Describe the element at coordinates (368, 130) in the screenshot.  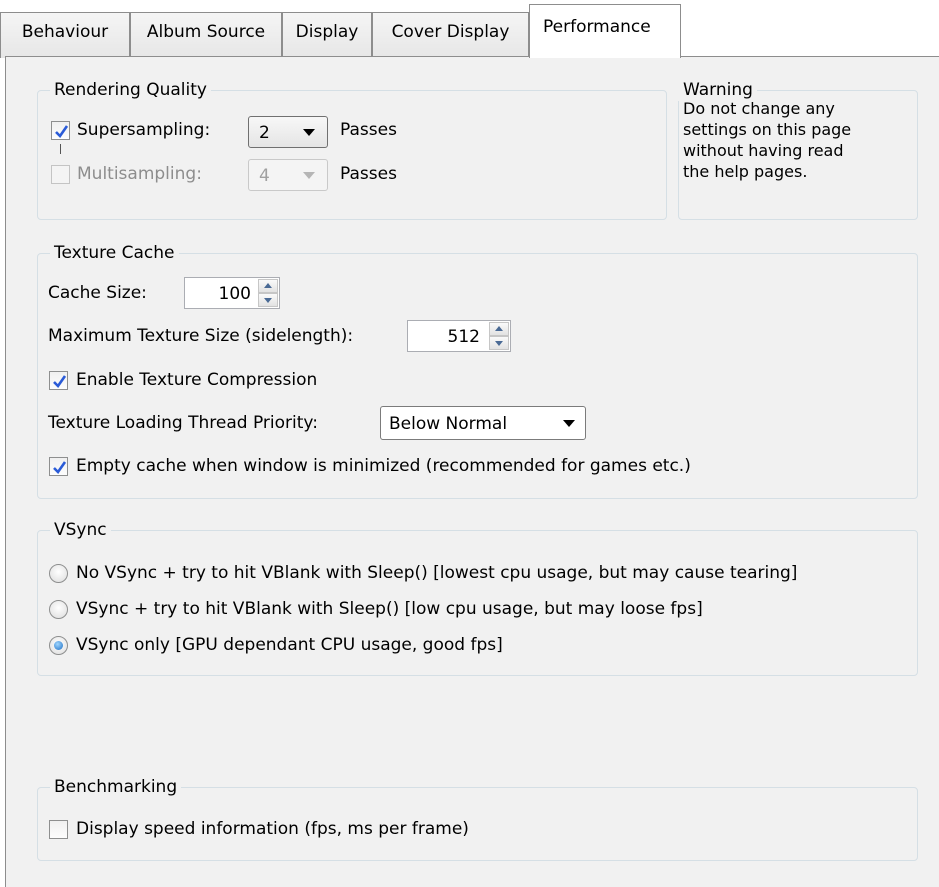
I see `supersampling-unit: Passes` at that location.